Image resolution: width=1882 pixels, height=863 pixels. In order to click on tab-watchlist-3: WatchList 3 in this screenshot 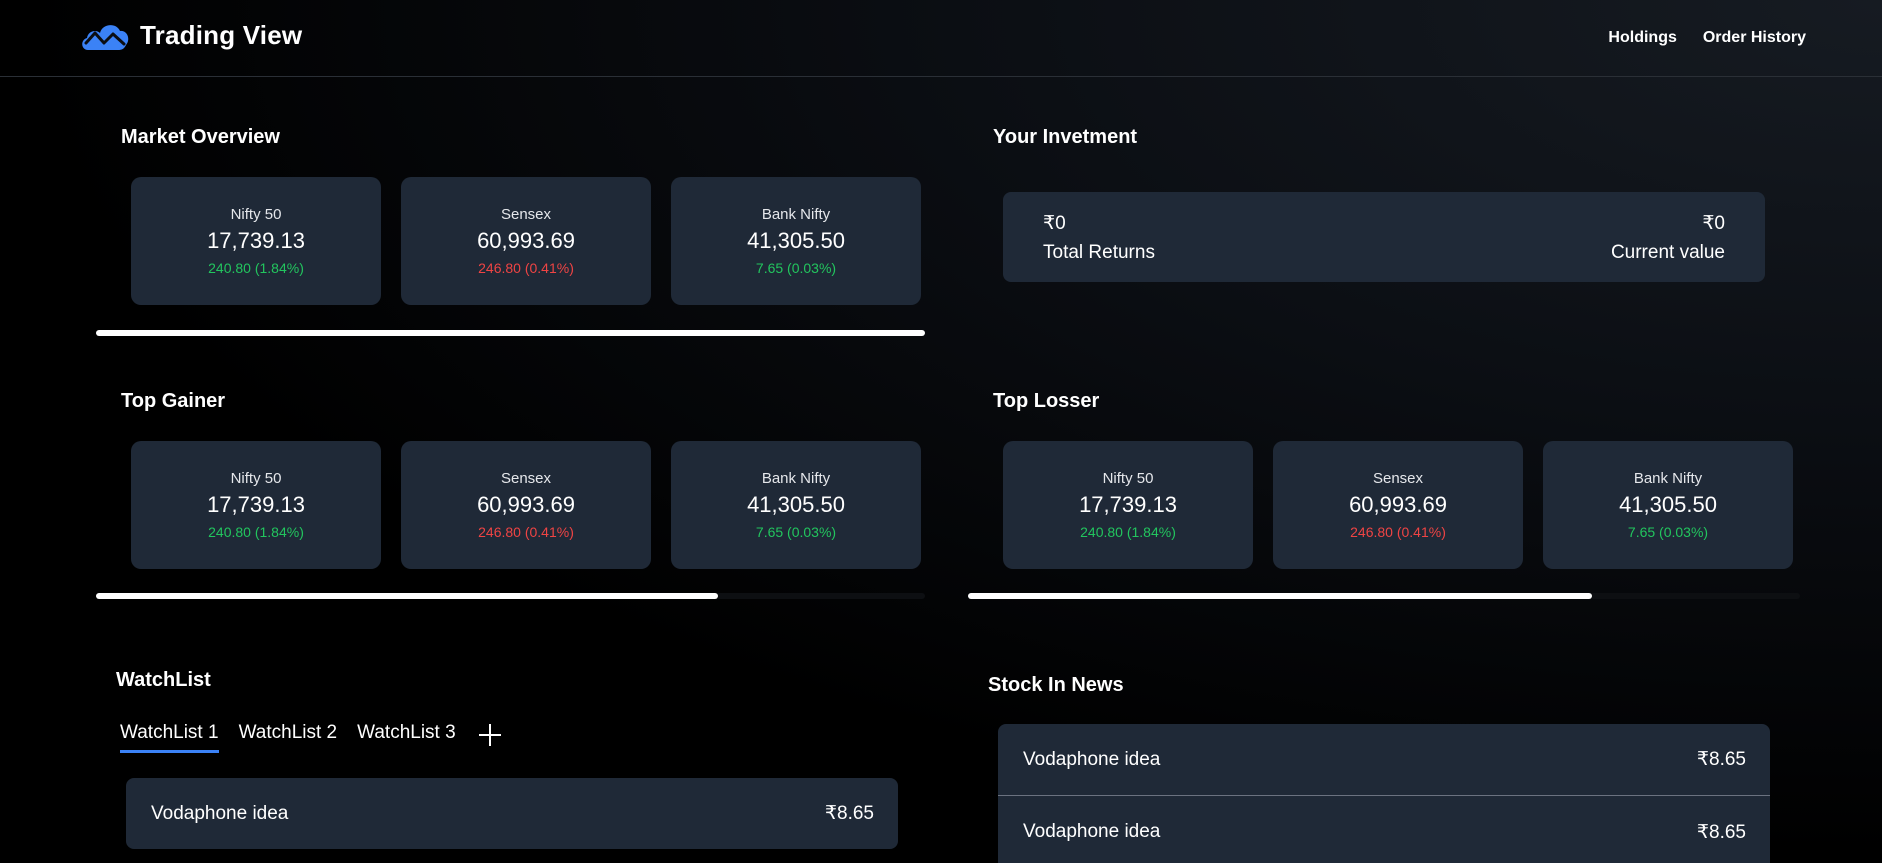, I will do `click(406, 736)`.